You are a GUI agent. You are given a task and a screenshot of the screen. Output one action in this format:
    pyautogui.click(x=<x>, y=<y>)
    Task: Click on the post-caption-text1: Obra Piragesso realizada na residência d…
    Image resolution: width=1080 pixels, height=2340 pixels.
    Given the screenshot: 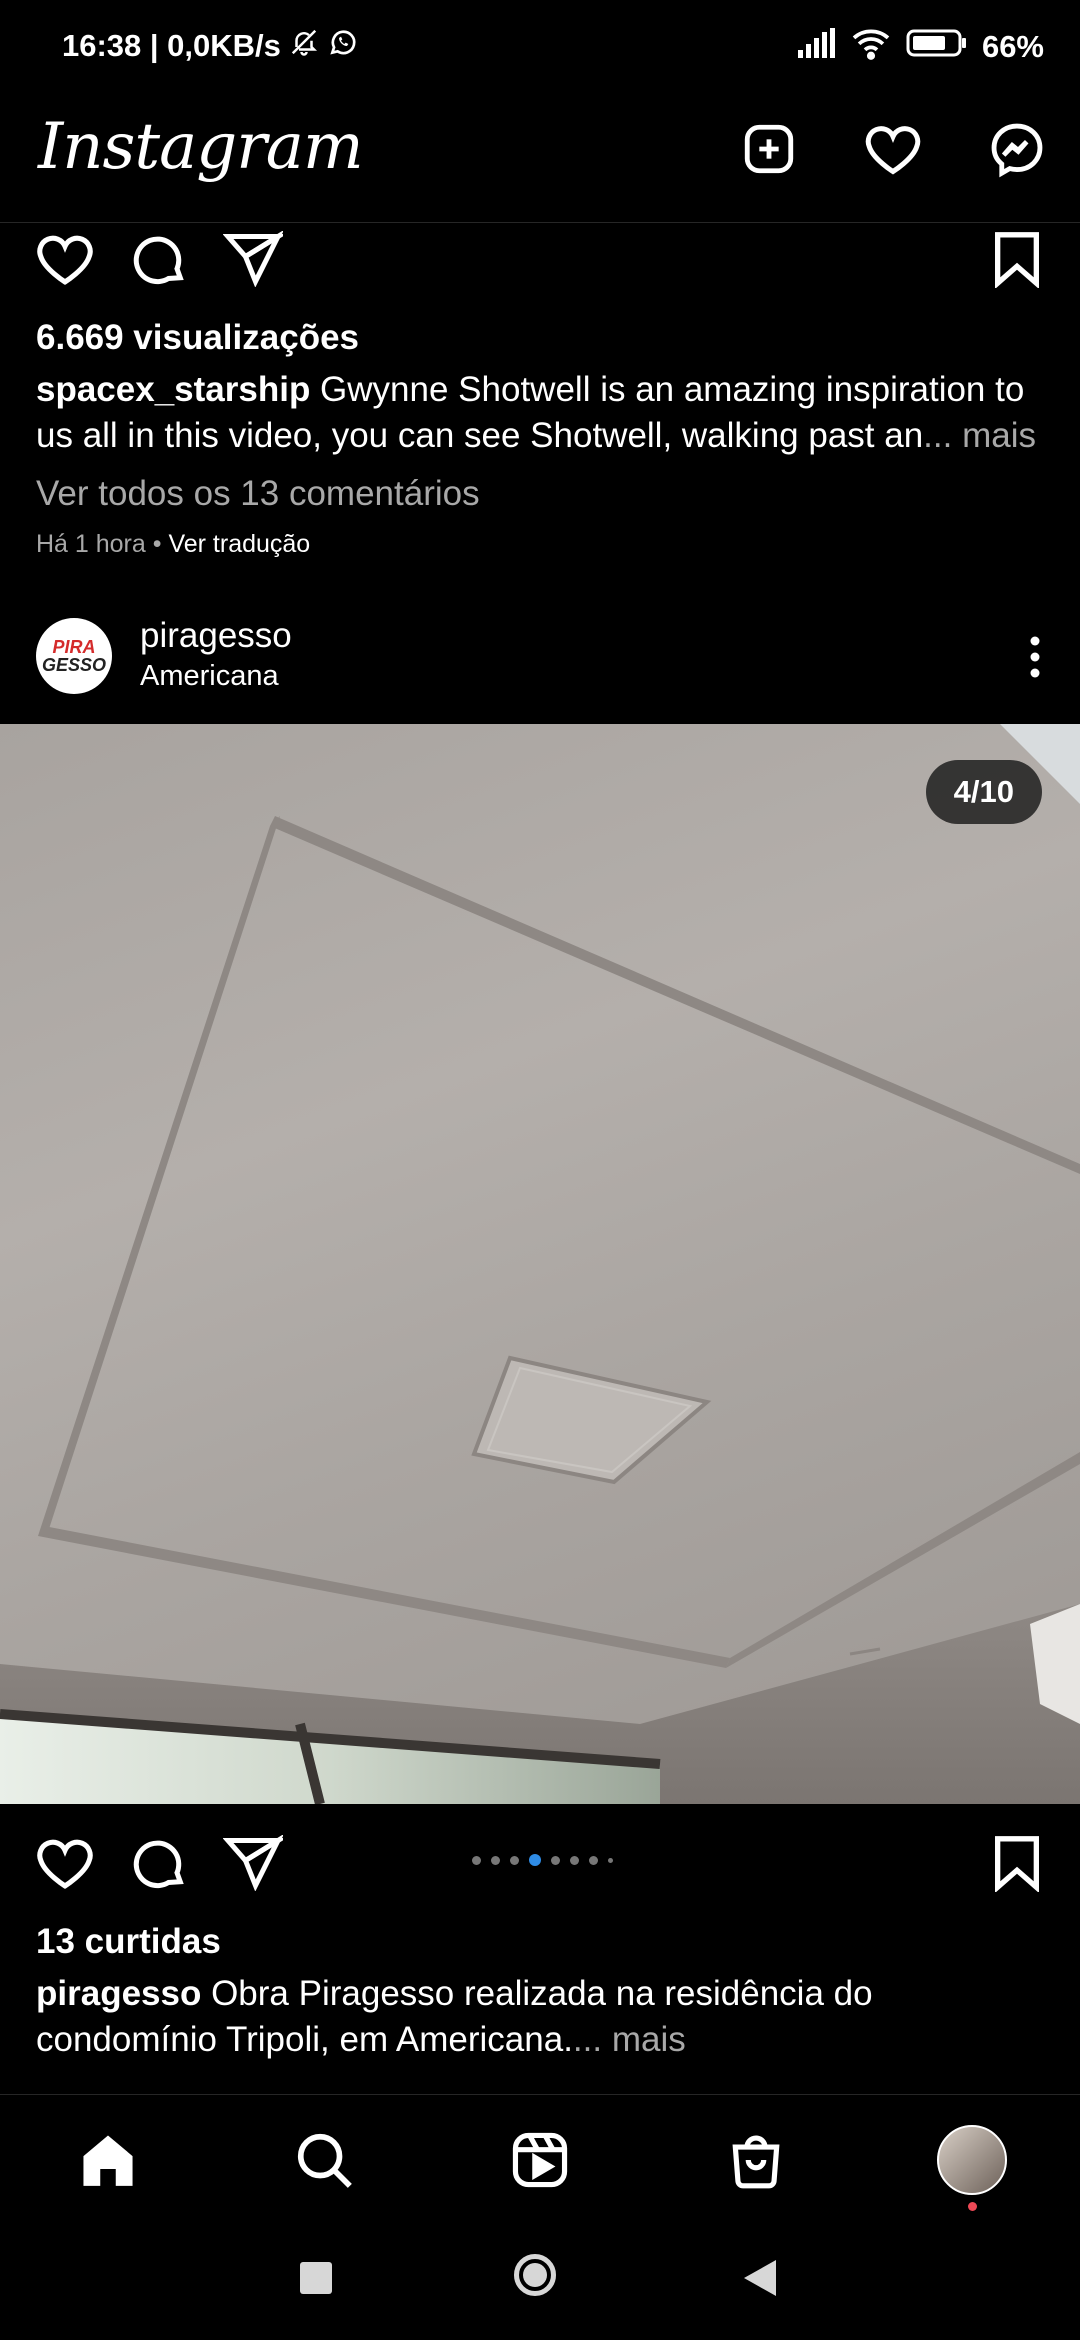 What is the action you would take?
    pyautogui.click(x=537, y=1993)
    